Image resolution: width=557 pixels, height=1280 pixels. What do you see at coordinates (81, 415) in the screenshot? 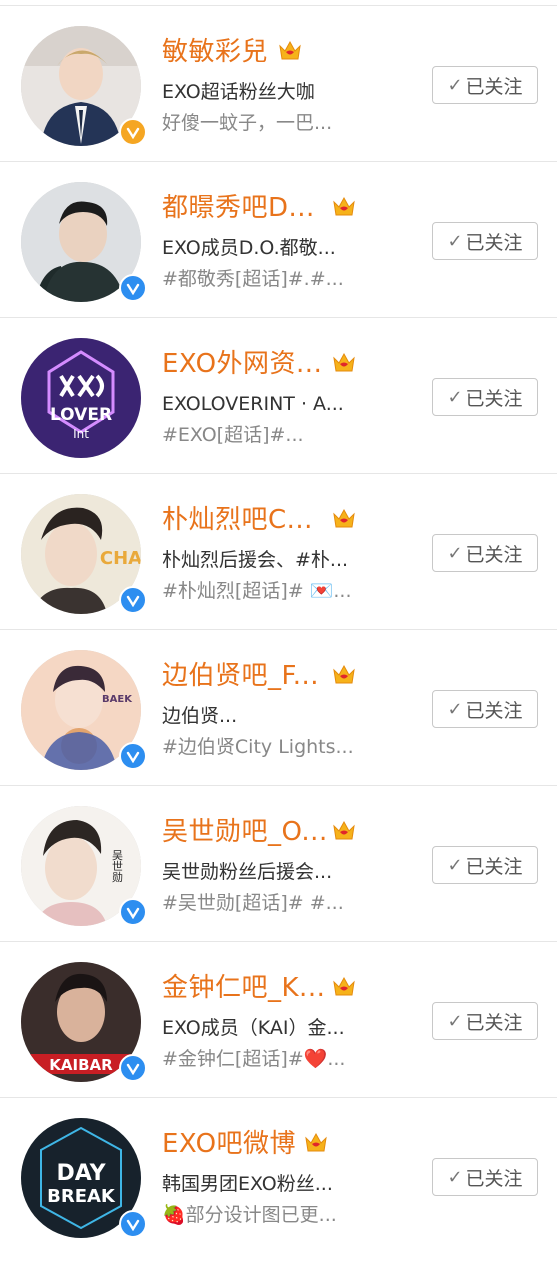
I see `avatar-logo-text: LOVER` at bounding box center [81, 415].